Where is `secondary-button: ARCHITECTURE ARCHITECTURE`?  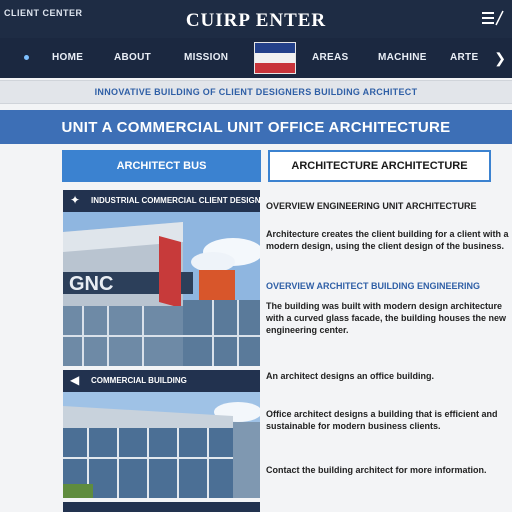
secondary-button: ARCHITECTURE ARCHITECTURE is located at coordinates (379, 166).